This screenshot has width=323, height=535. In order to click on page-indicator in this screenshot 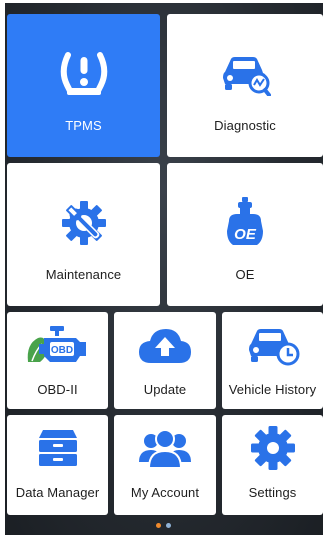, I will do `click(163, 525)`.